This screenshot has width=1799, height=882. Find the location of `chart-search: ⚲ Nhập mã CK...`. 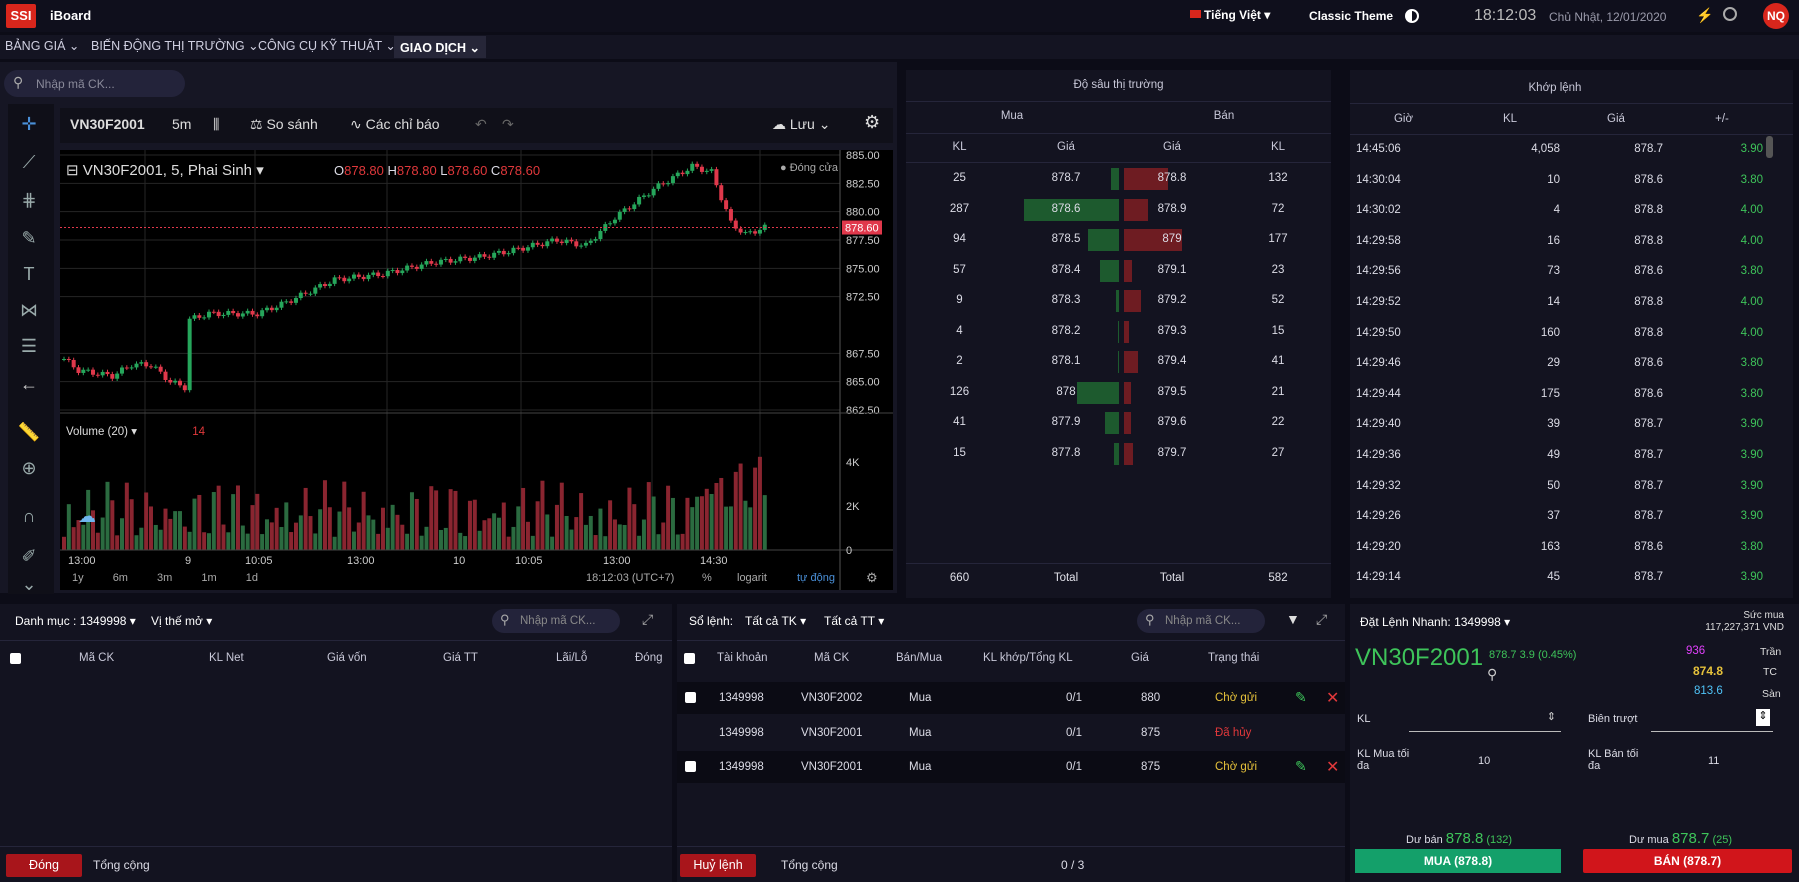

chart-search: ⚲ Nhập mã CK... is located at coordinates (94, 83).